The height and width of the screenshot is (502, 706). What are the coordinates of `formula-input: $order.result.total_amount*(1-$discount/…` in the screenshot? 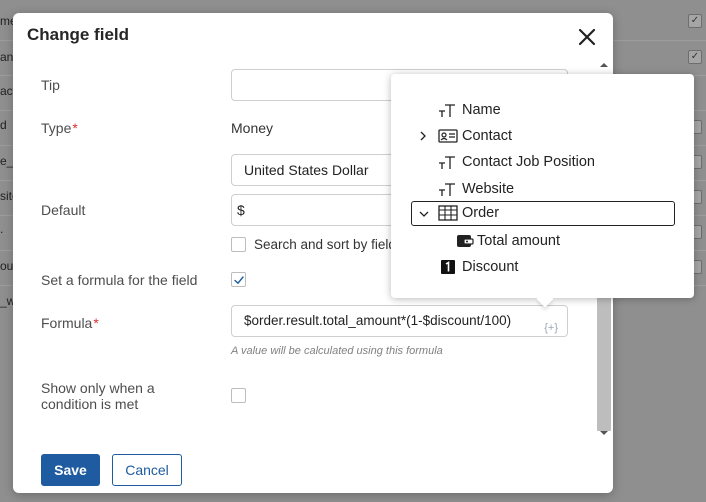 It's located at (399, 321).